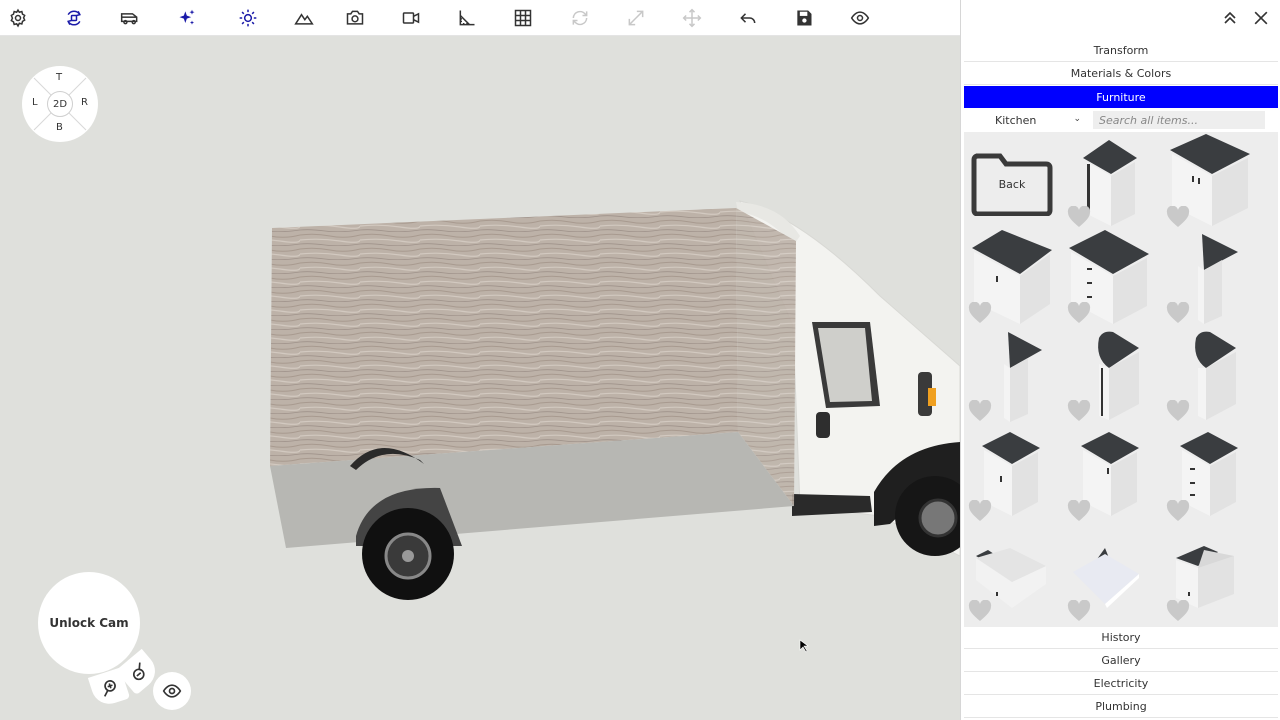 The image size is (1280, 720). I want to click on section-plumbing: Plumbing, so click(1121, 707).